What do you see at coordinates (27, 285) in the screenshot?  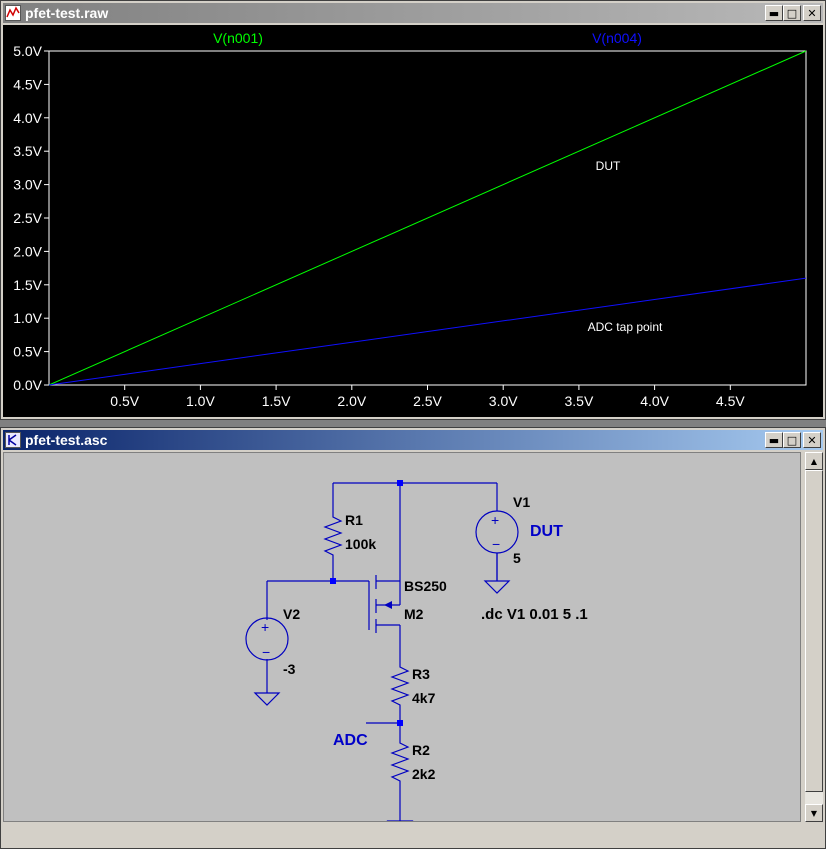 I see `y-tick-label: 1.5V` at bounding box center [27, 285].